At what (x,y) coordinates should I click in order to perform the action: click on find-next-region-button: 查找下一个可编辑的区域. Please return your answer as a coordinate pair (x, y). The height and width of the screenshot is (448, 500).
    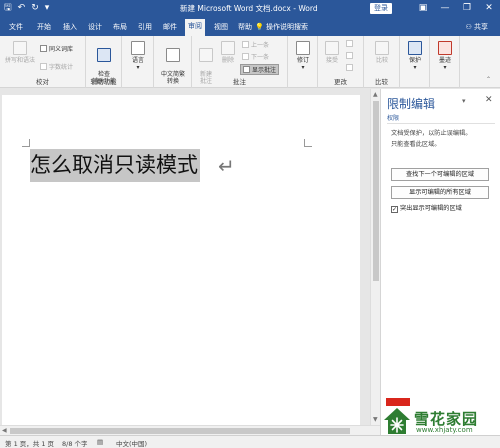
    Looking at the image, I should click on (440, 174).